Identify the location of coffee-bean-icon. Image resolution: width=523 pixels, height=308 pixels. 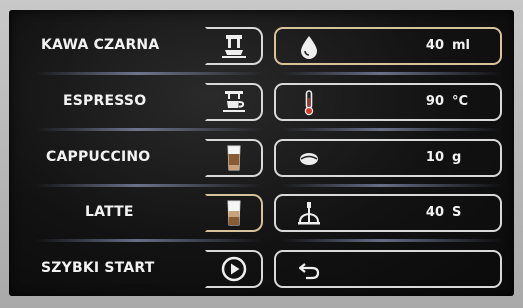
(309, 159).